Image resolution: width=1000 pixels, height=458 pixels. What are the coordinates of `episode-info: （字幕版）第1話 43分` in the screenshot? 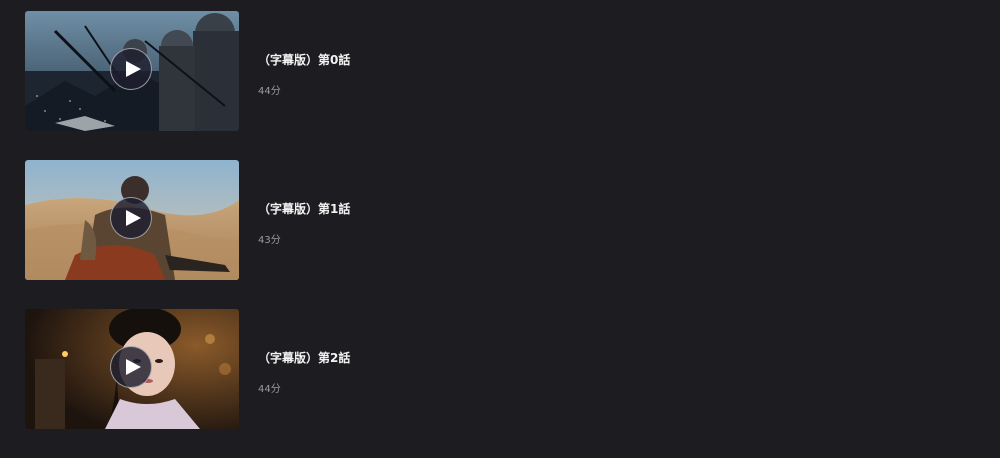 It's located at (304, 203).